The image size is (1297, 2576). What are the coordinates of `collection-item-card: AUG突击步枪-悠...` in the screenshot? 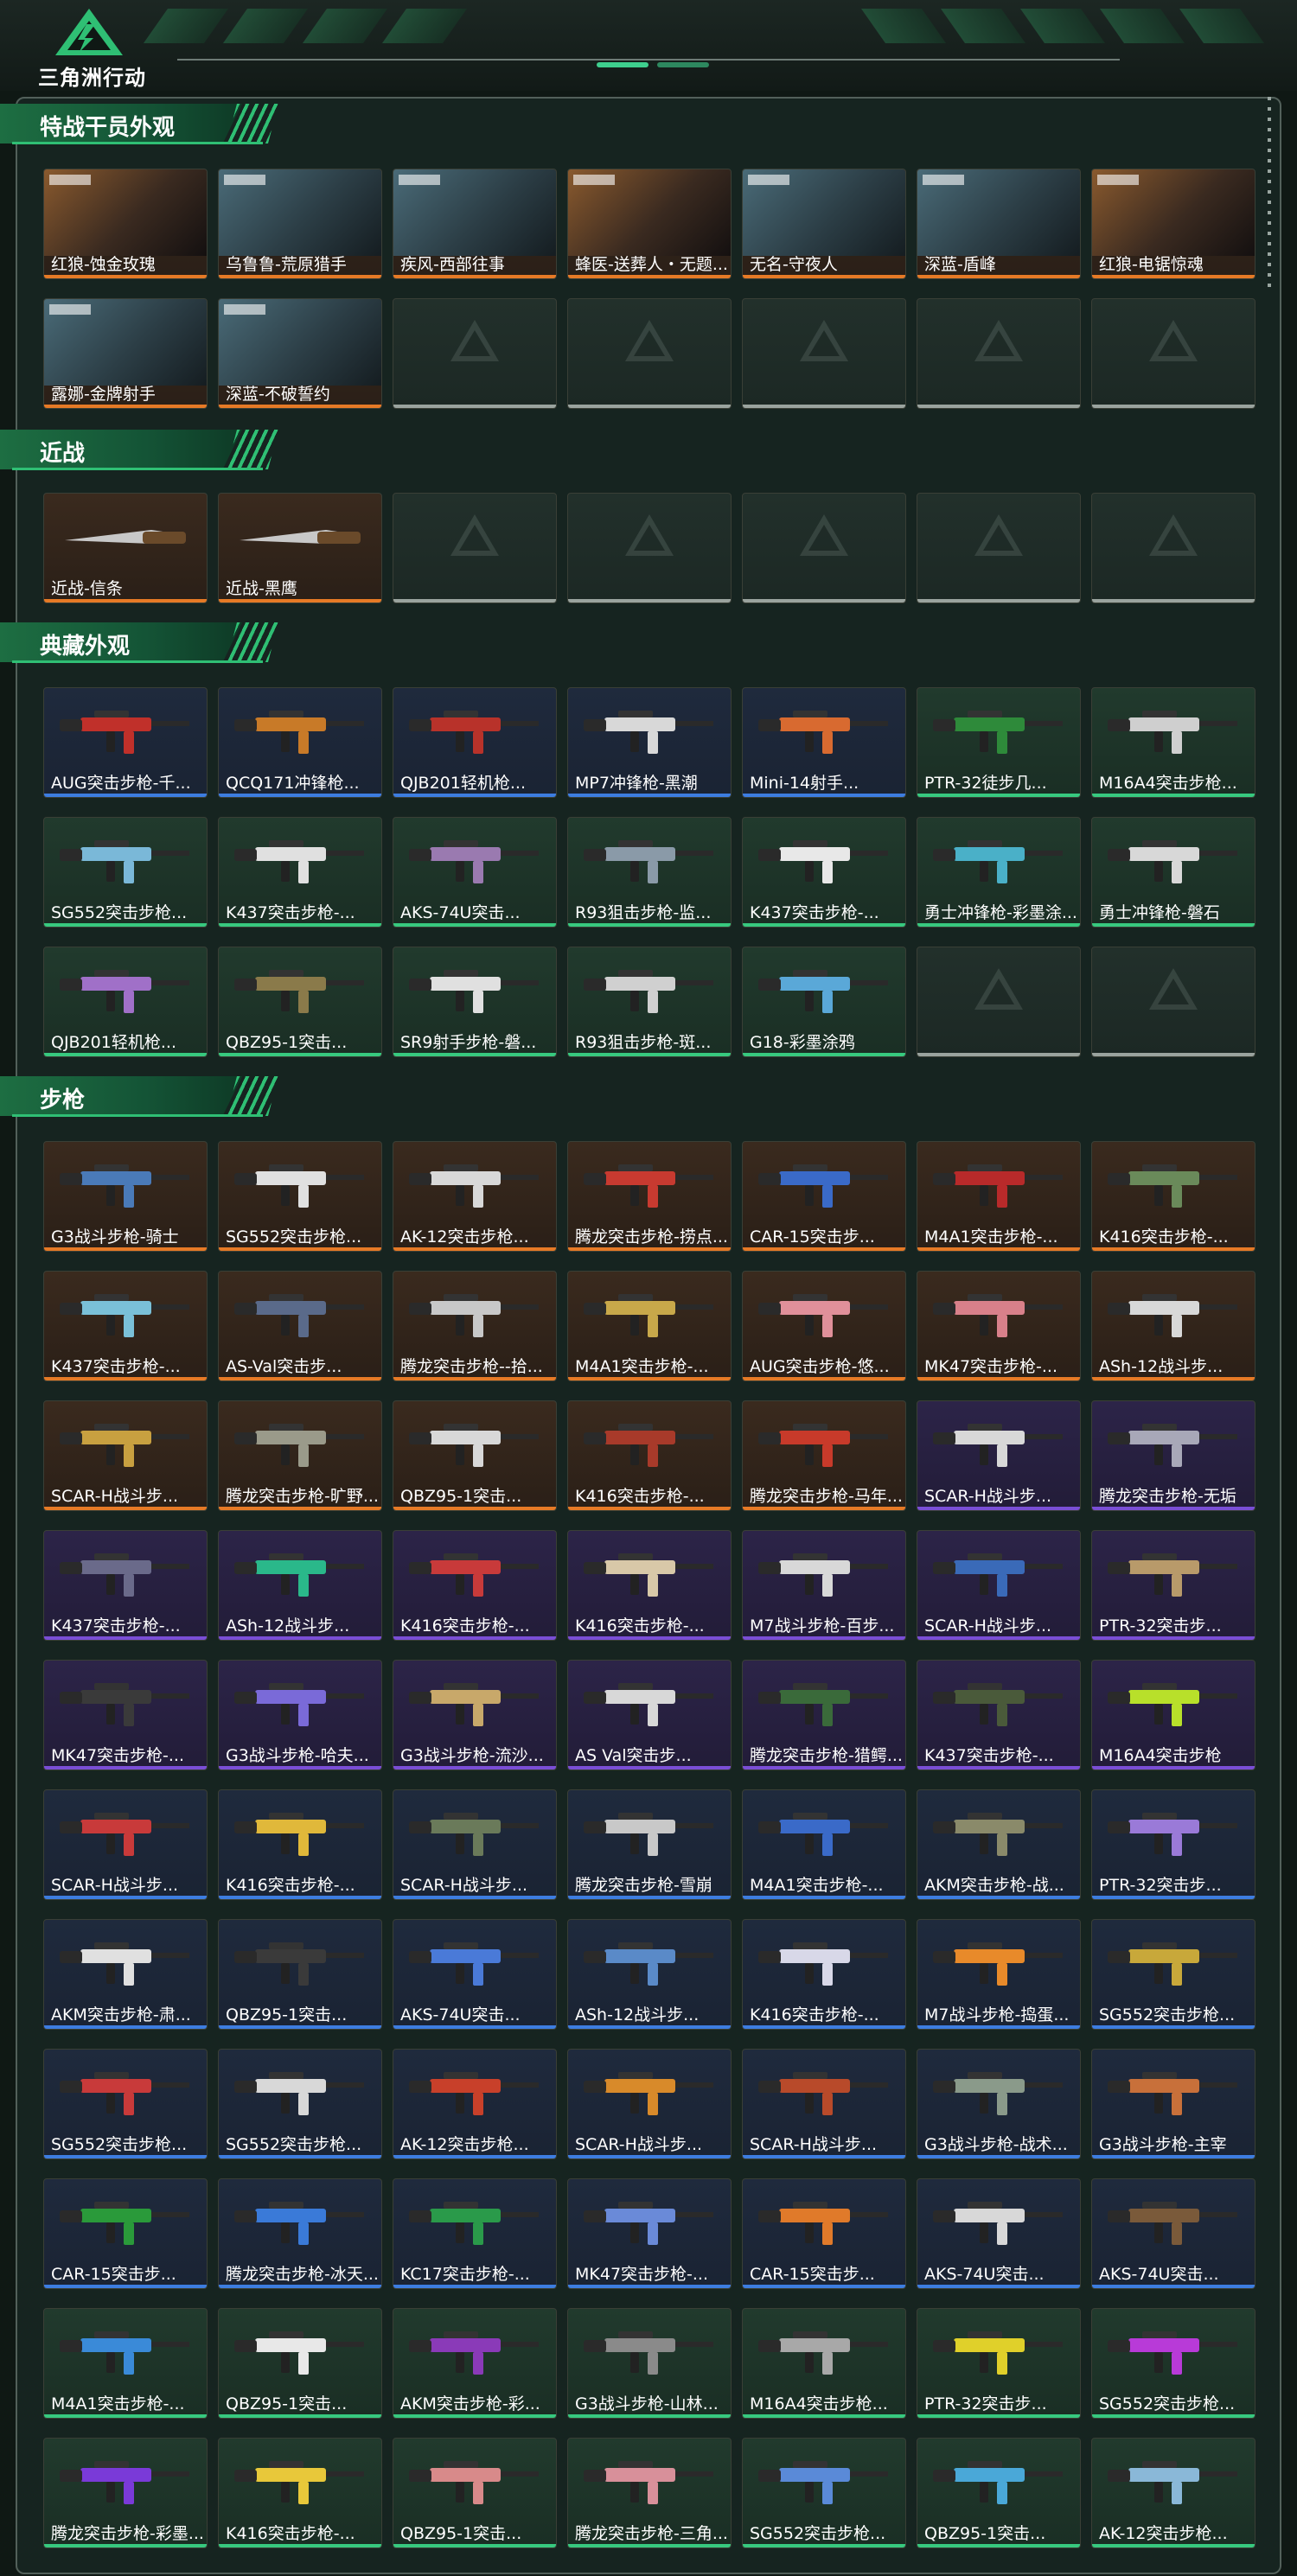 It's located at (824, 1326).